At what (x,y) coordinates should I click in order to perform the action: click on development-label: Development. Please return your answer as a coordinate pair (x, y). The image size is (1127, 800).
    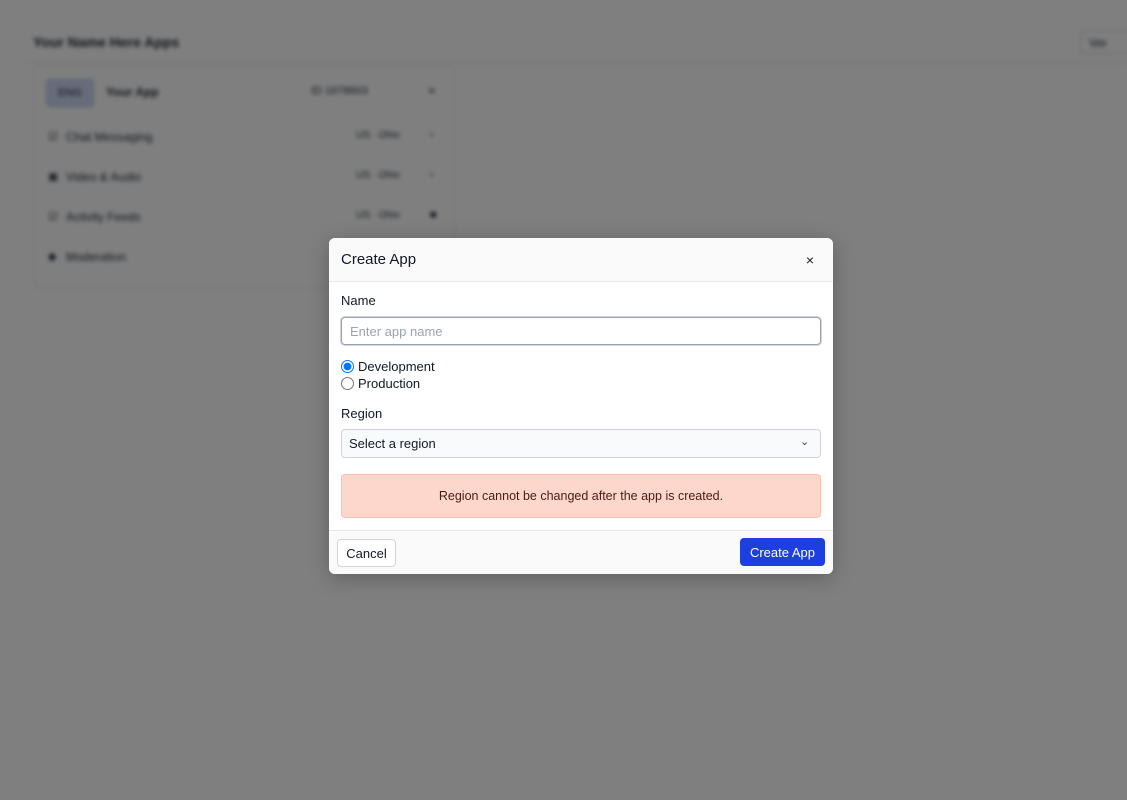
    Looking at the image, I should click on (396, 366).